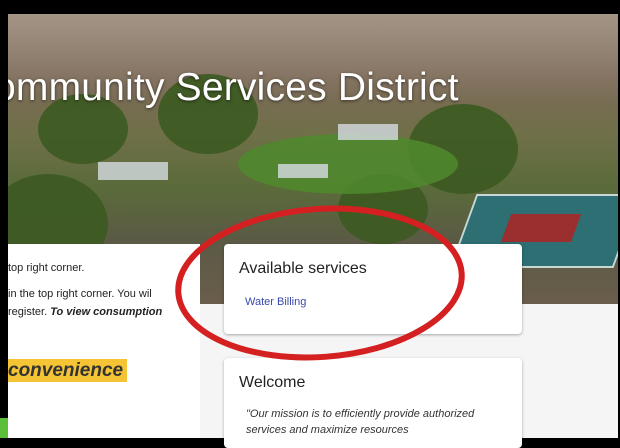 This screenshot has width=620, height=448. I want to click on instructions-line-1: top right corner., so click(46, 268).